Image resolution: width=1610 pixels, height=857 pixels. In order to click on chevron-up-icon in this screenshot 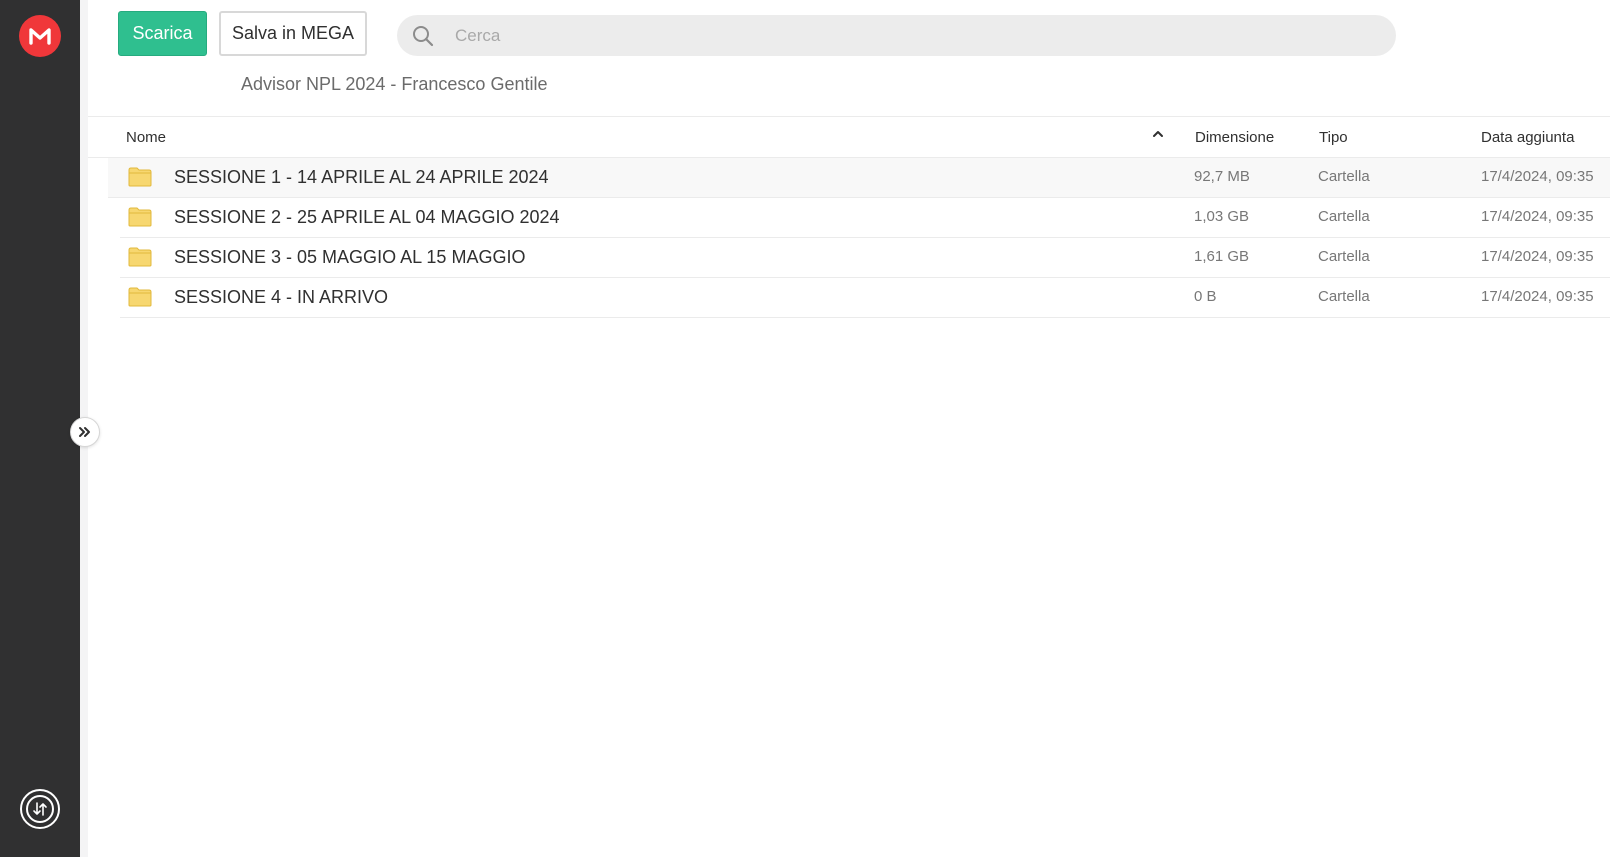, I will do `click(1158, 136)`.